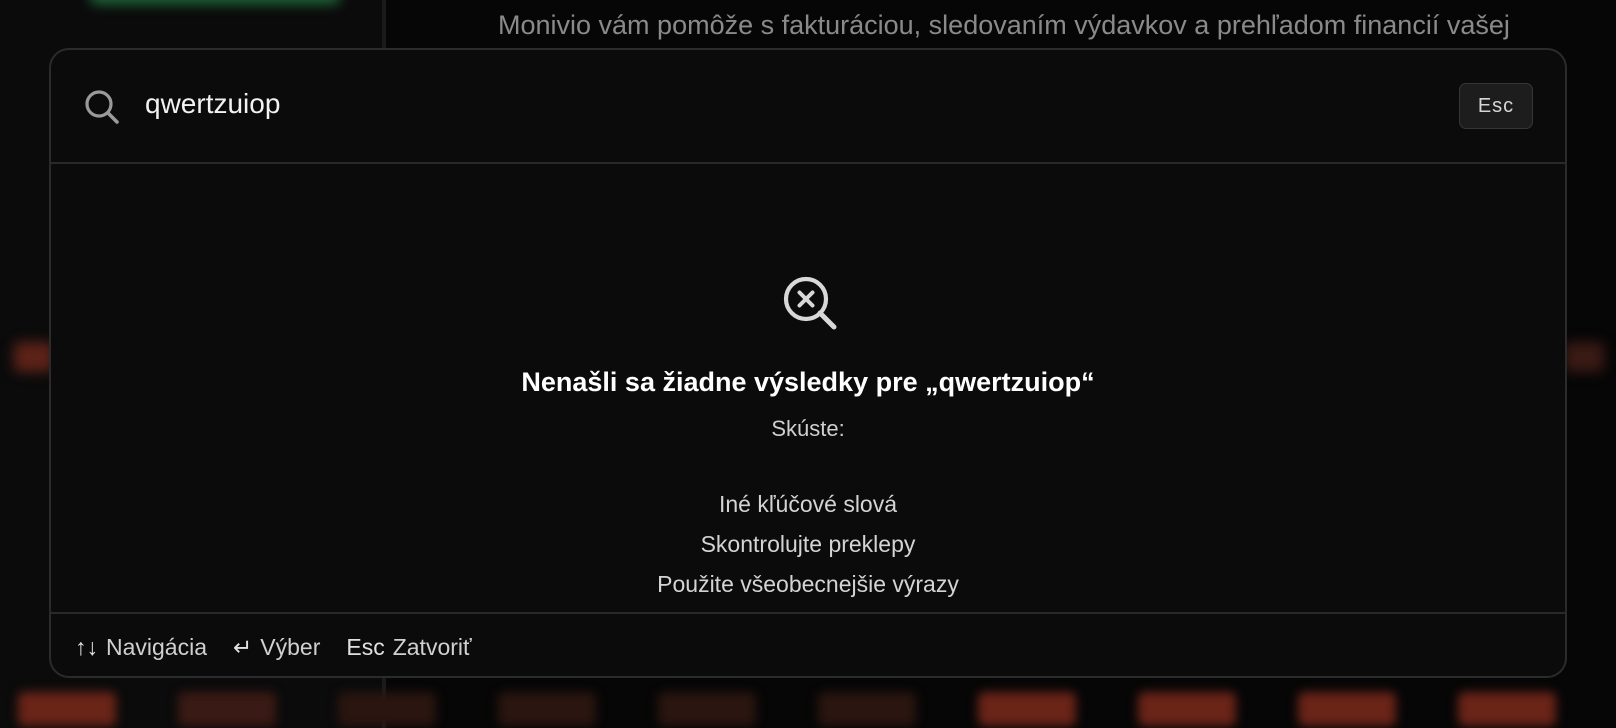 The image size is (1616, 728). I want to click on search-no-results-icon, so click(810, 303).